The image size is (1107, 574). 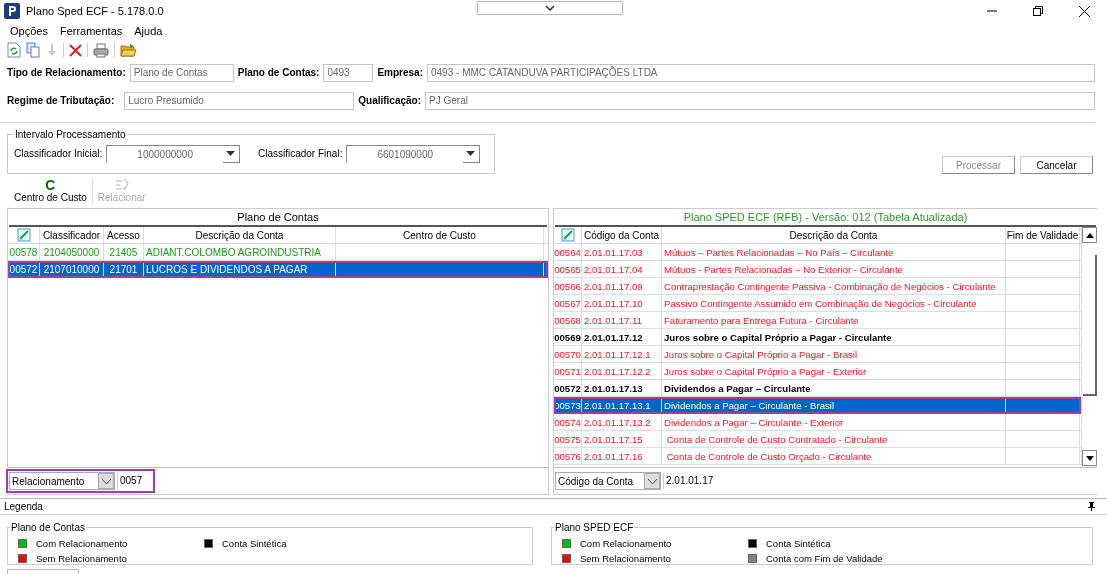 What do you see at coordinates (1089, 235) in the screenshot?
I see `scroll-up-icon` at bounding box center [1089, 235].